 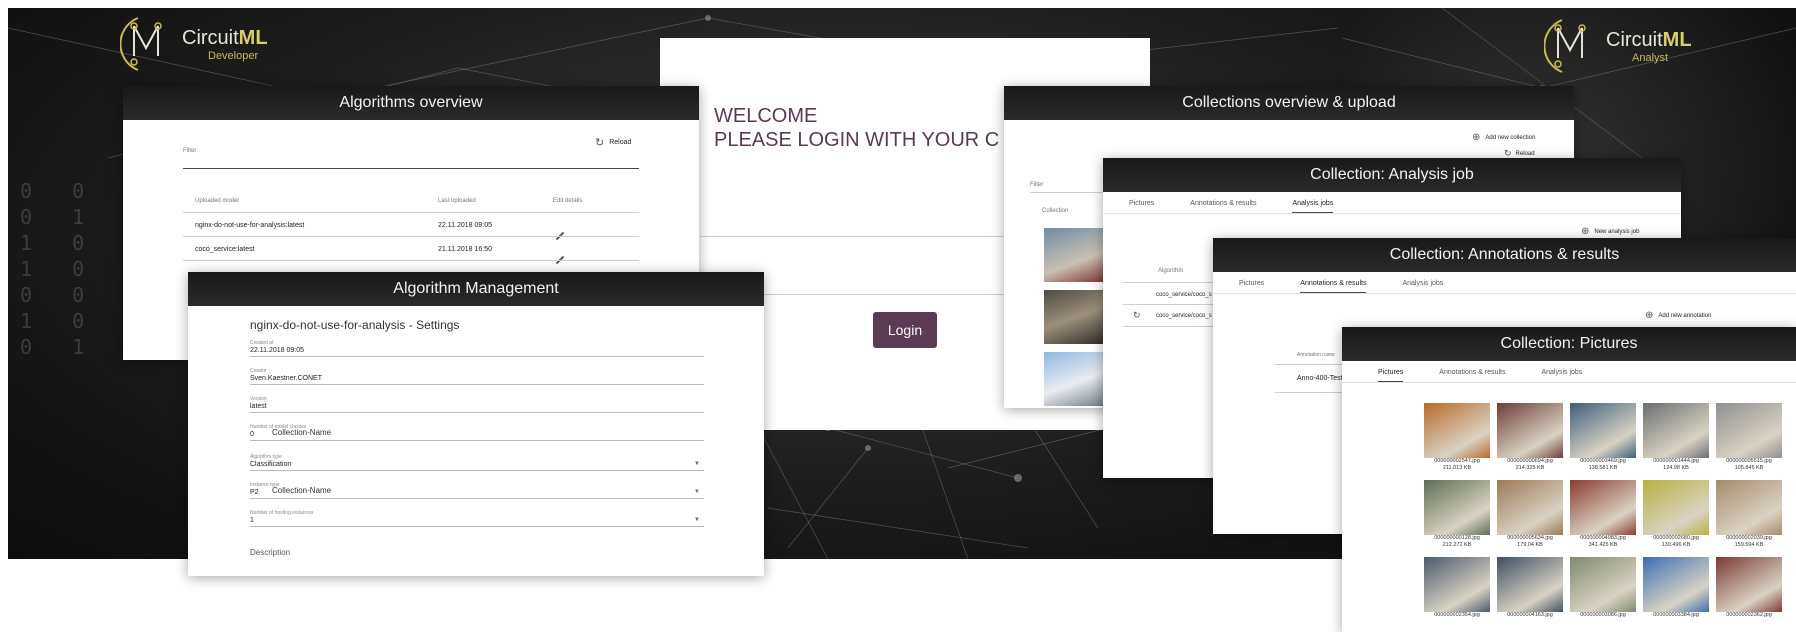 I want to click on algorithm-column-header: Algorithm, so click(x=1171, y=271).